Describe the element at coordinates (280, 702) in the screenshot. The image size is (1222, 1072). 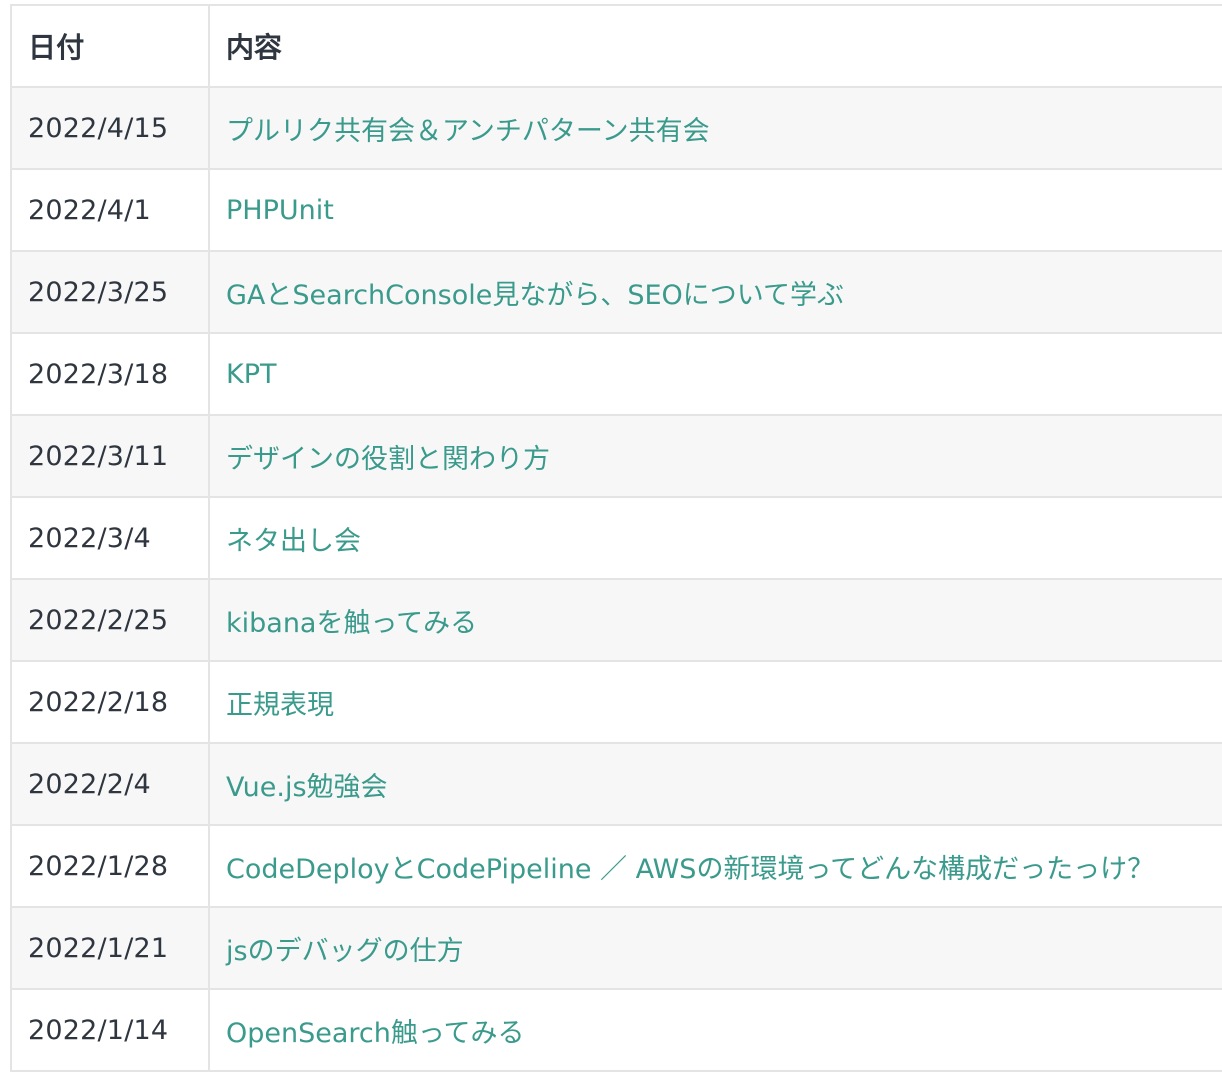
I see `entry-link: 正規表現` at that location.